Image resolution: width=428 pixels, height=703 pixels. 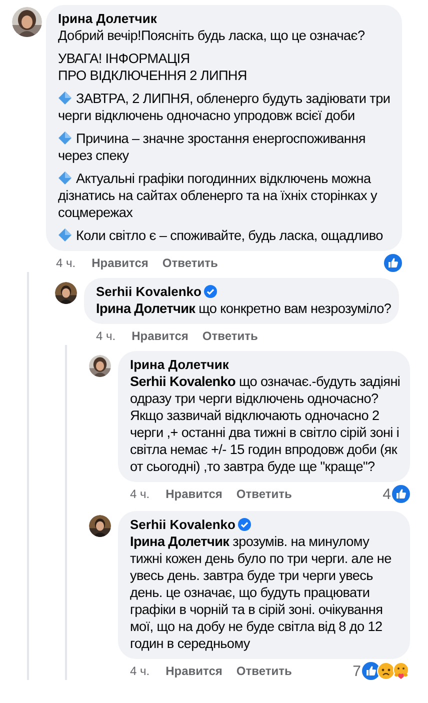 What do you see at coordinates (386, 494) in the screenshot?
I see `reaction-count: 4` at bounding box center [386, 494].